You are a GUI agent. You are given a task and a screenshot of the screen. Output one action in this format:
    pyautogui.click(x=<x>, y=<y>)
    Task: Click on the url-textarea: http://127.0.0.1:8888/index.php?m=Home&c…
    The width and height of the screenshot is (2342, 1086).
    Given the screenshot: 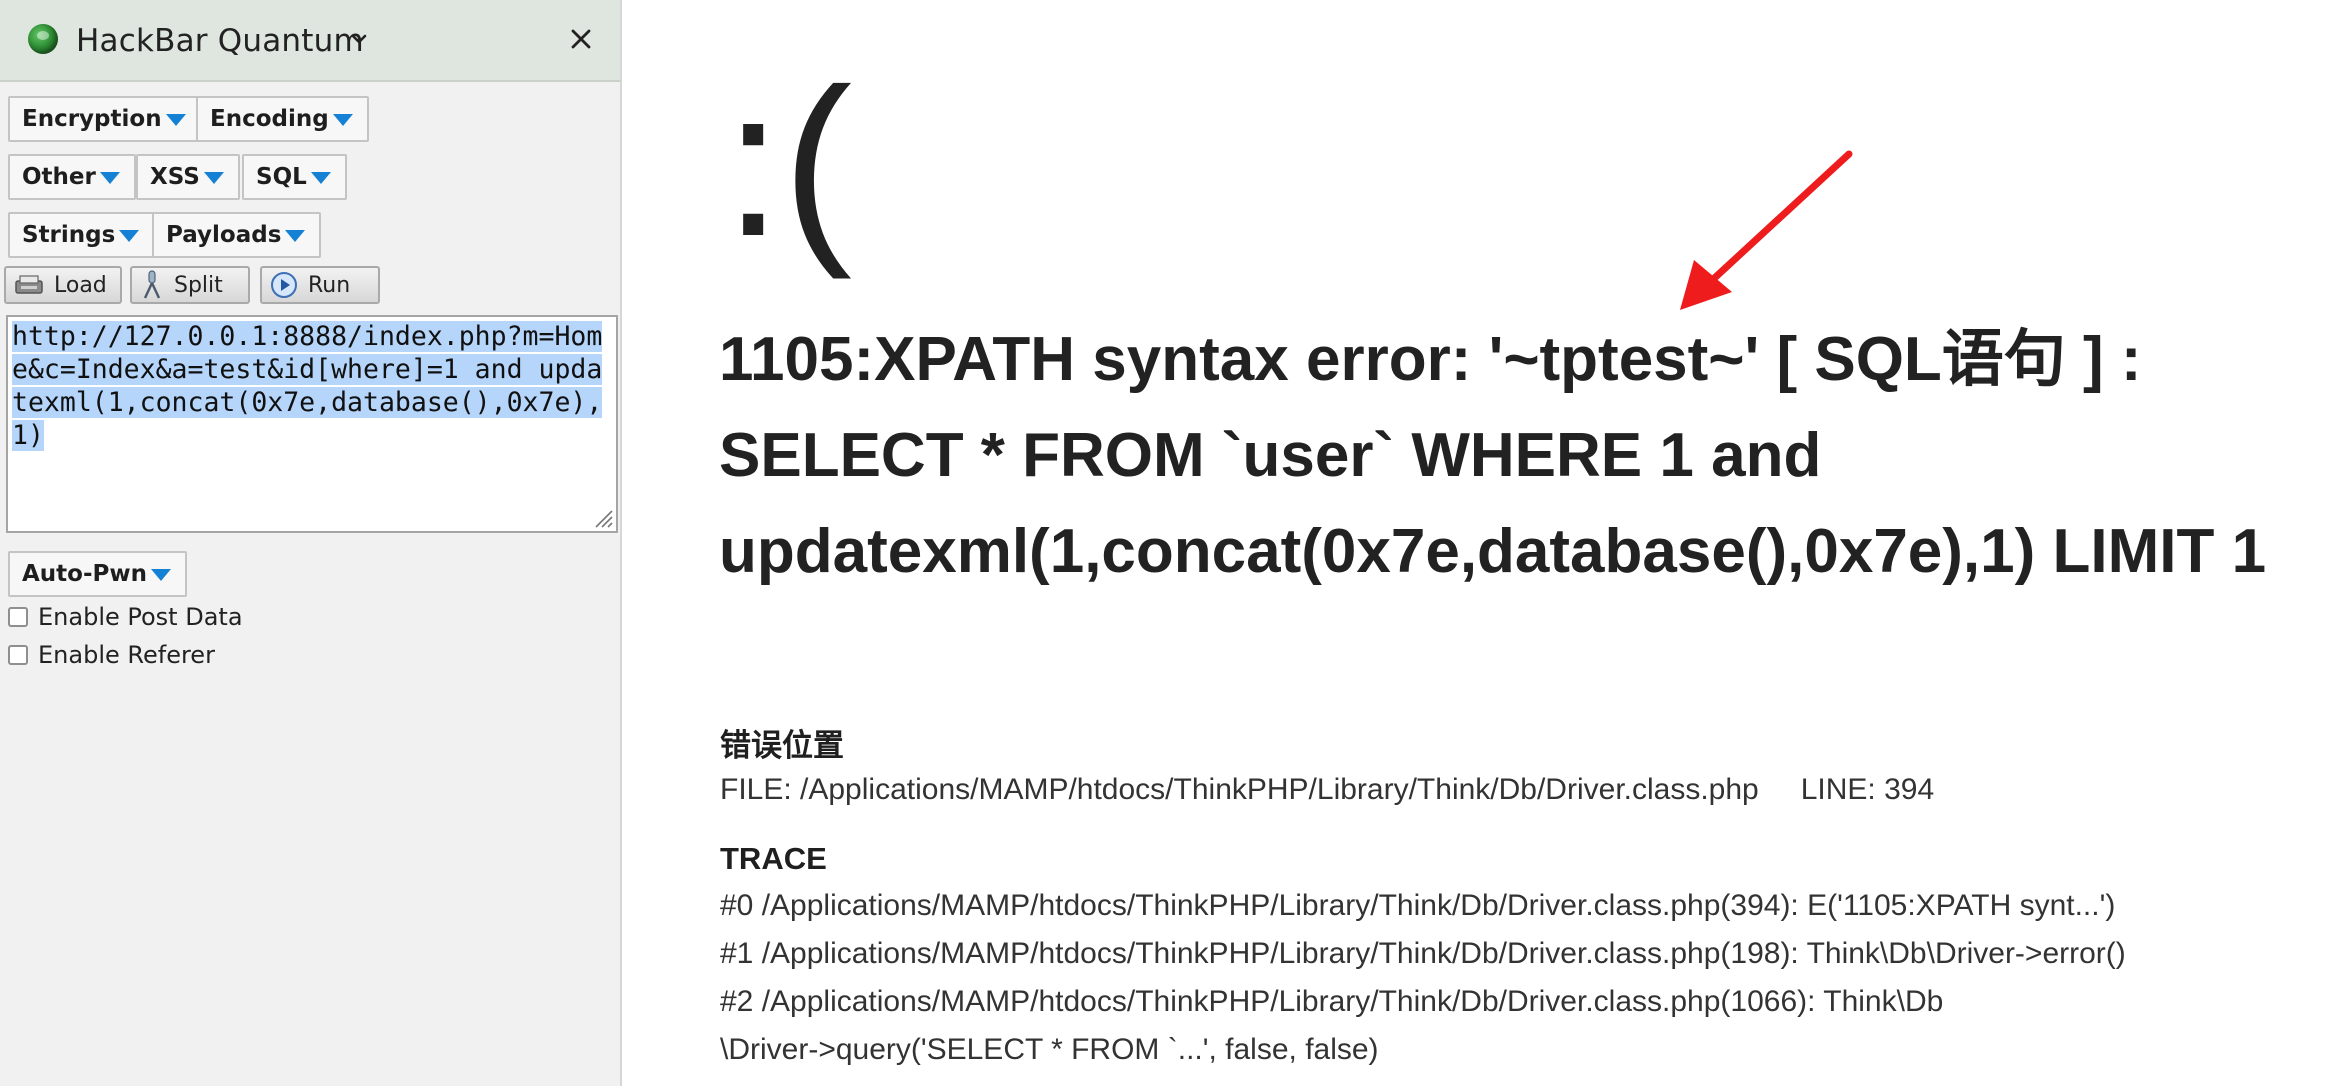 What is the action you would take?
    pyautogui.click(x=312, y=424)
    